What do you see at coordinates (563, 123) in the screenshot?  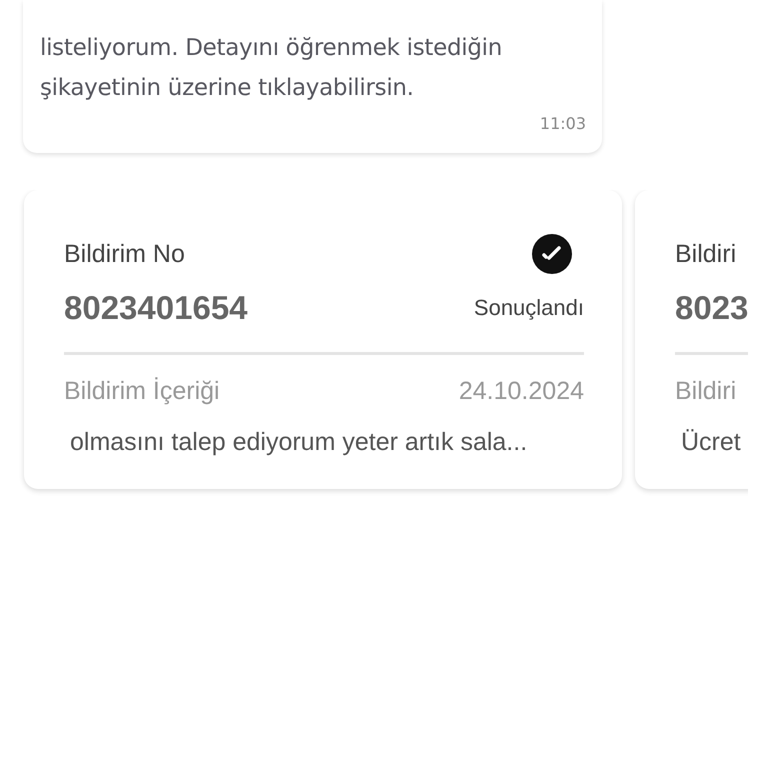 I see `message-time: 11:03` at bounding box center [563, 123].